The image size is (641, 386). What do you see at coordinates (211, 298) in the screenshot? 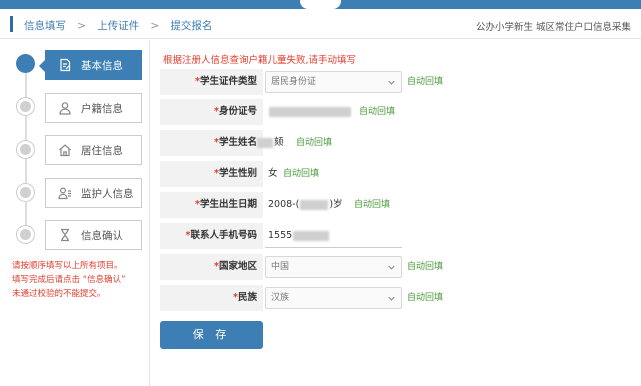
I see `field-label: *民族` at bounding box center [211, 298].